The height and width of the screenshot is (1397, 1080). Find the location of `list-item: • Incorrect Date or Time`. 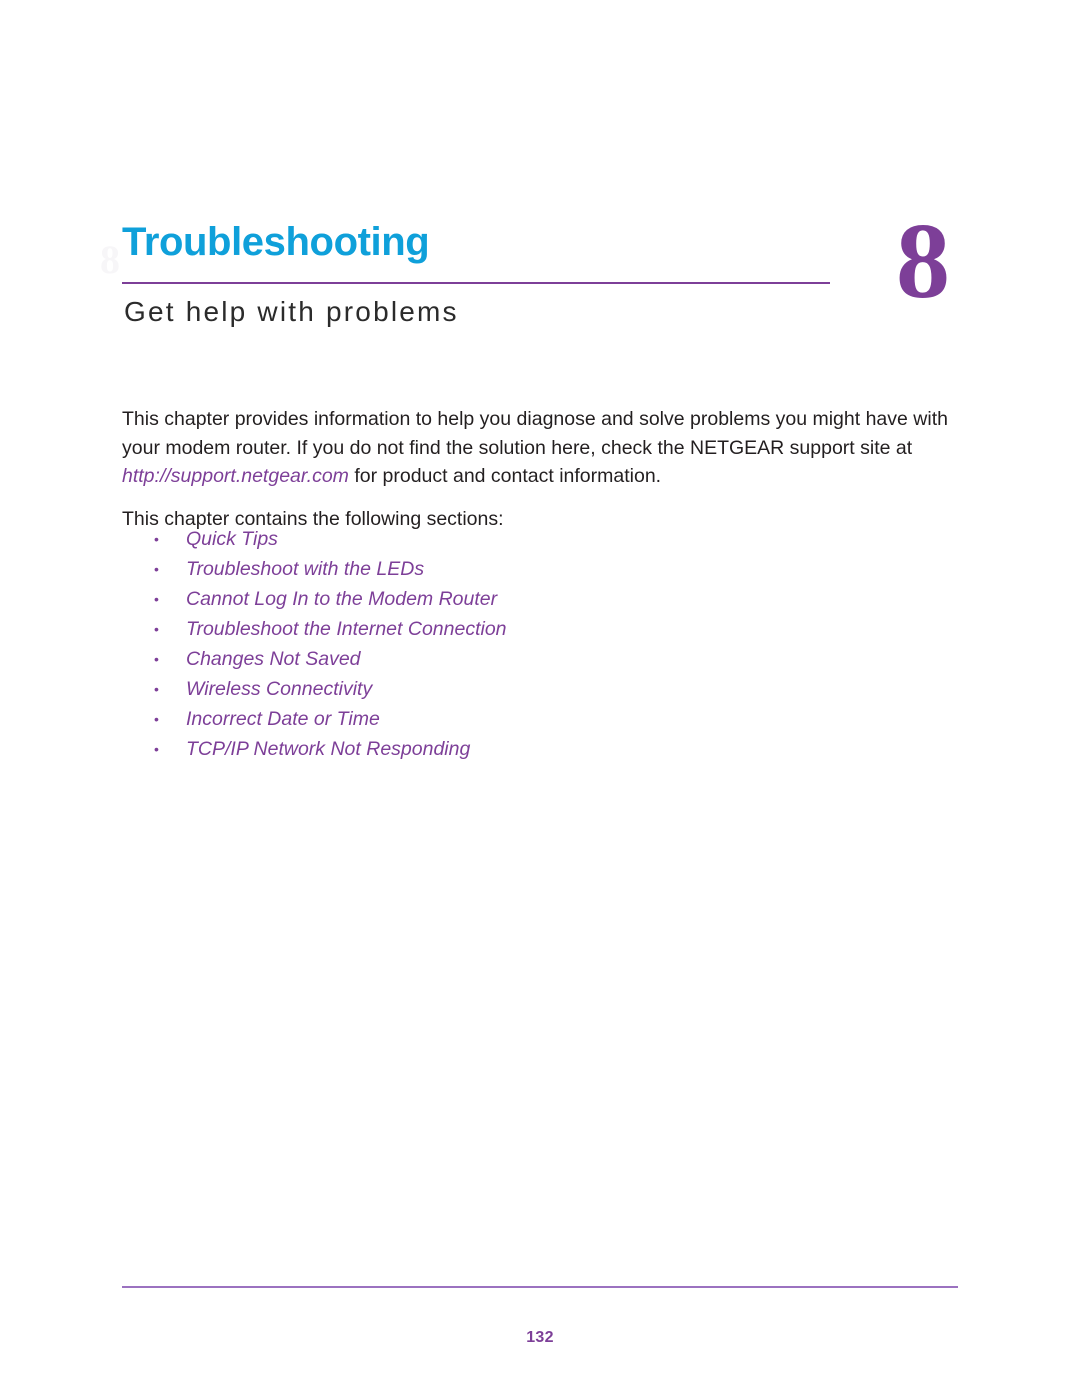

list-item: • Incorrect Date or Time is located at coordinates (502, 719).